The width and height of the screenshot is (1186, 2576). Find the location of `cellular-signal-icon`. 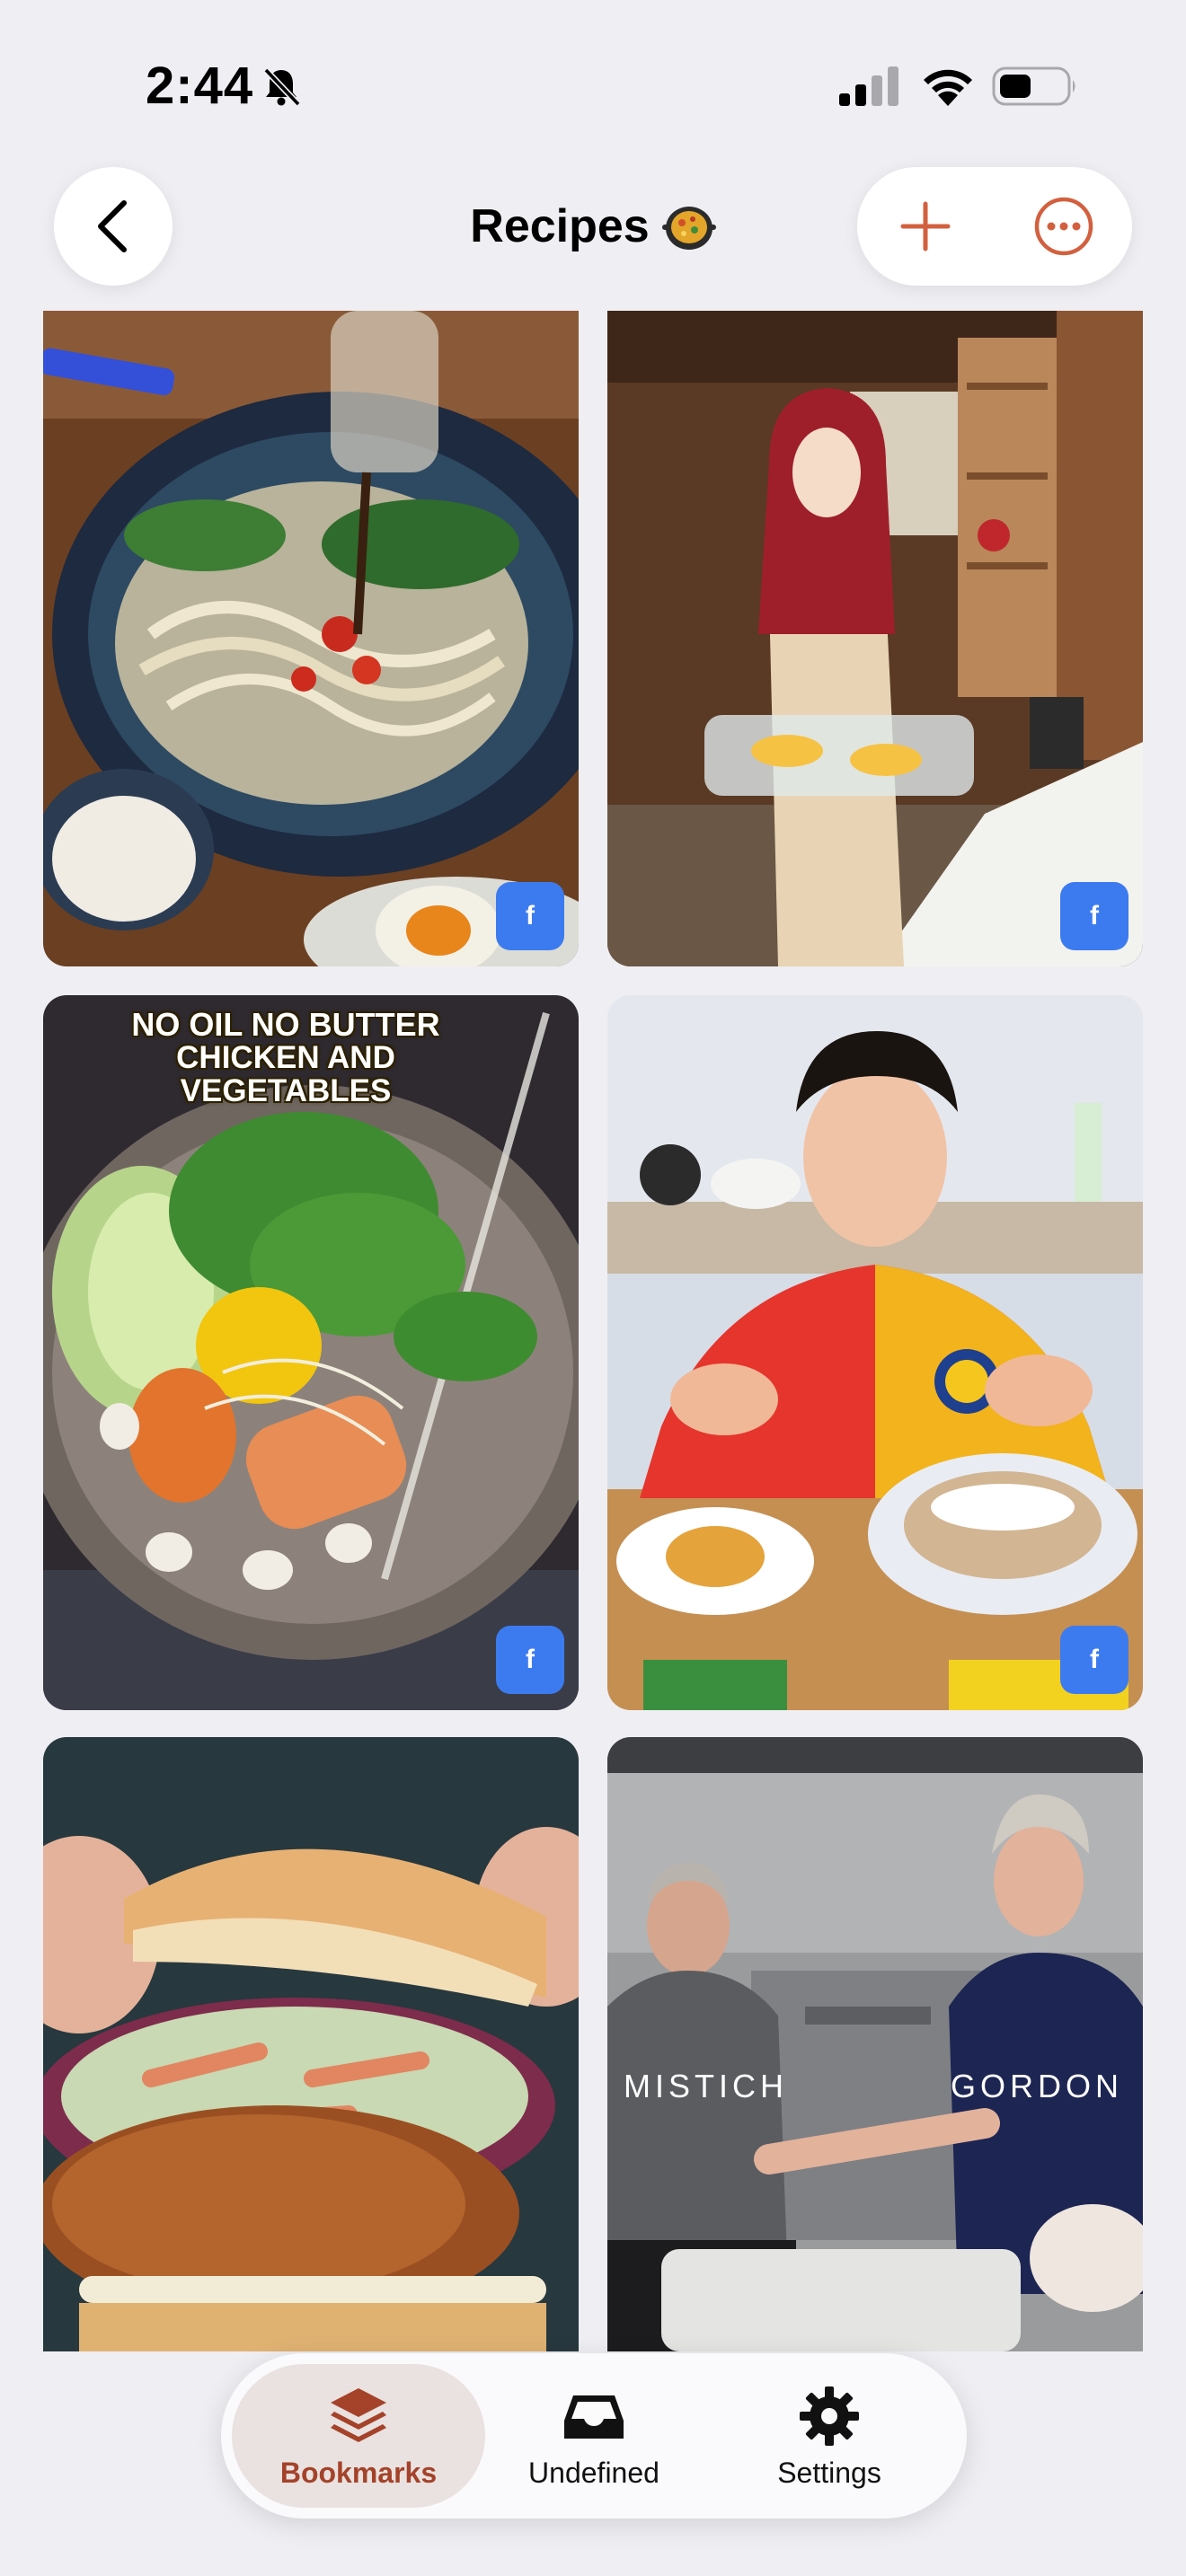

cellular-signal-icon is located at coordinates (868, 86).